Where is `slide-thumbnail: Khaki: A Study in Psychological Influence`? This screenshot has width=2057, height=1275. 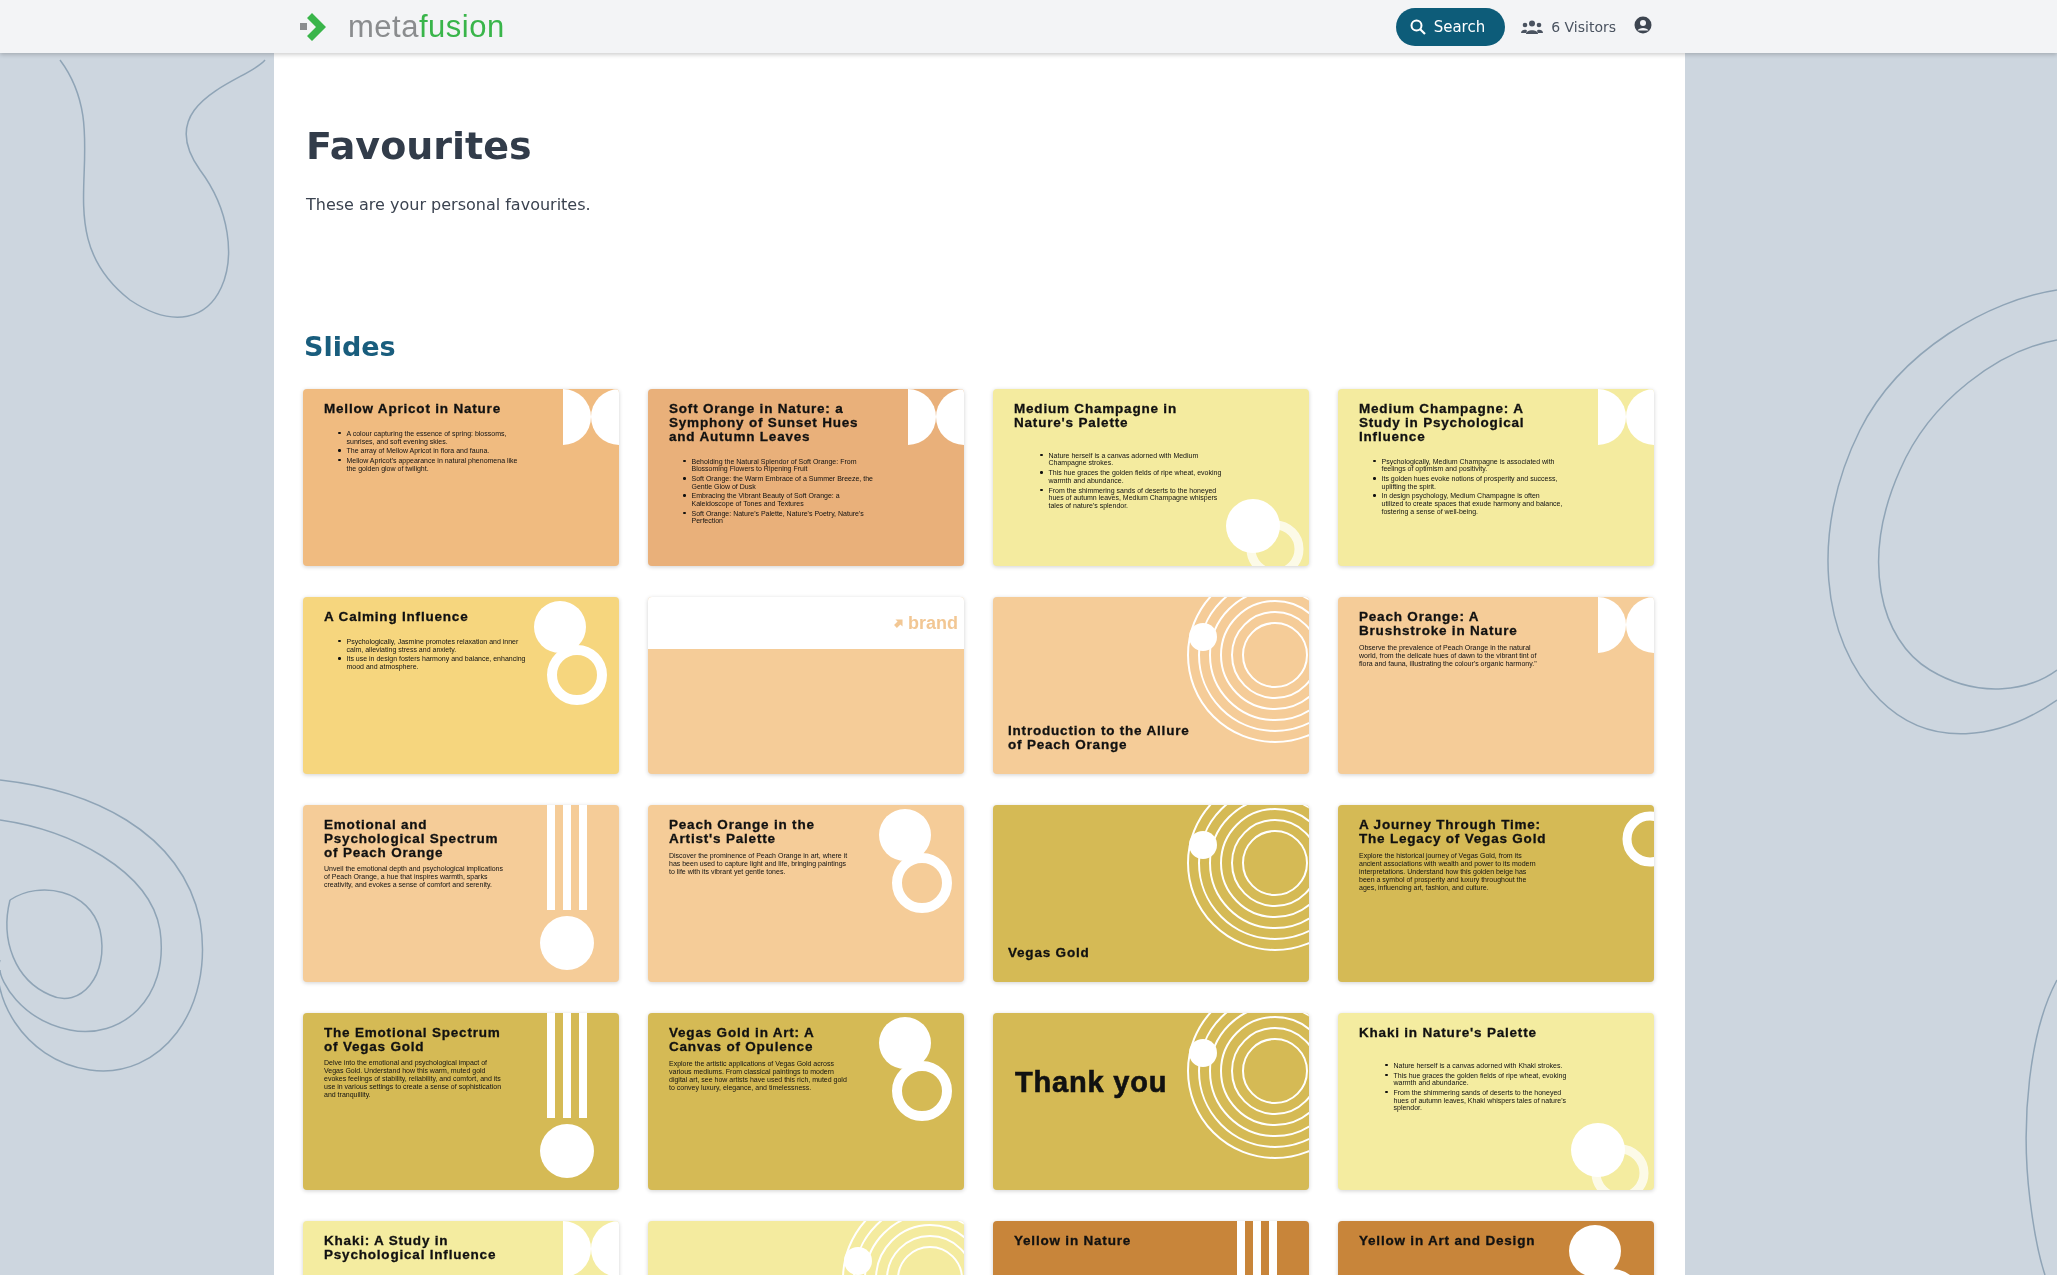
slide-thumbnail: Khaki: A Study in Psychological Influence is located at coordinates (461, 1248).